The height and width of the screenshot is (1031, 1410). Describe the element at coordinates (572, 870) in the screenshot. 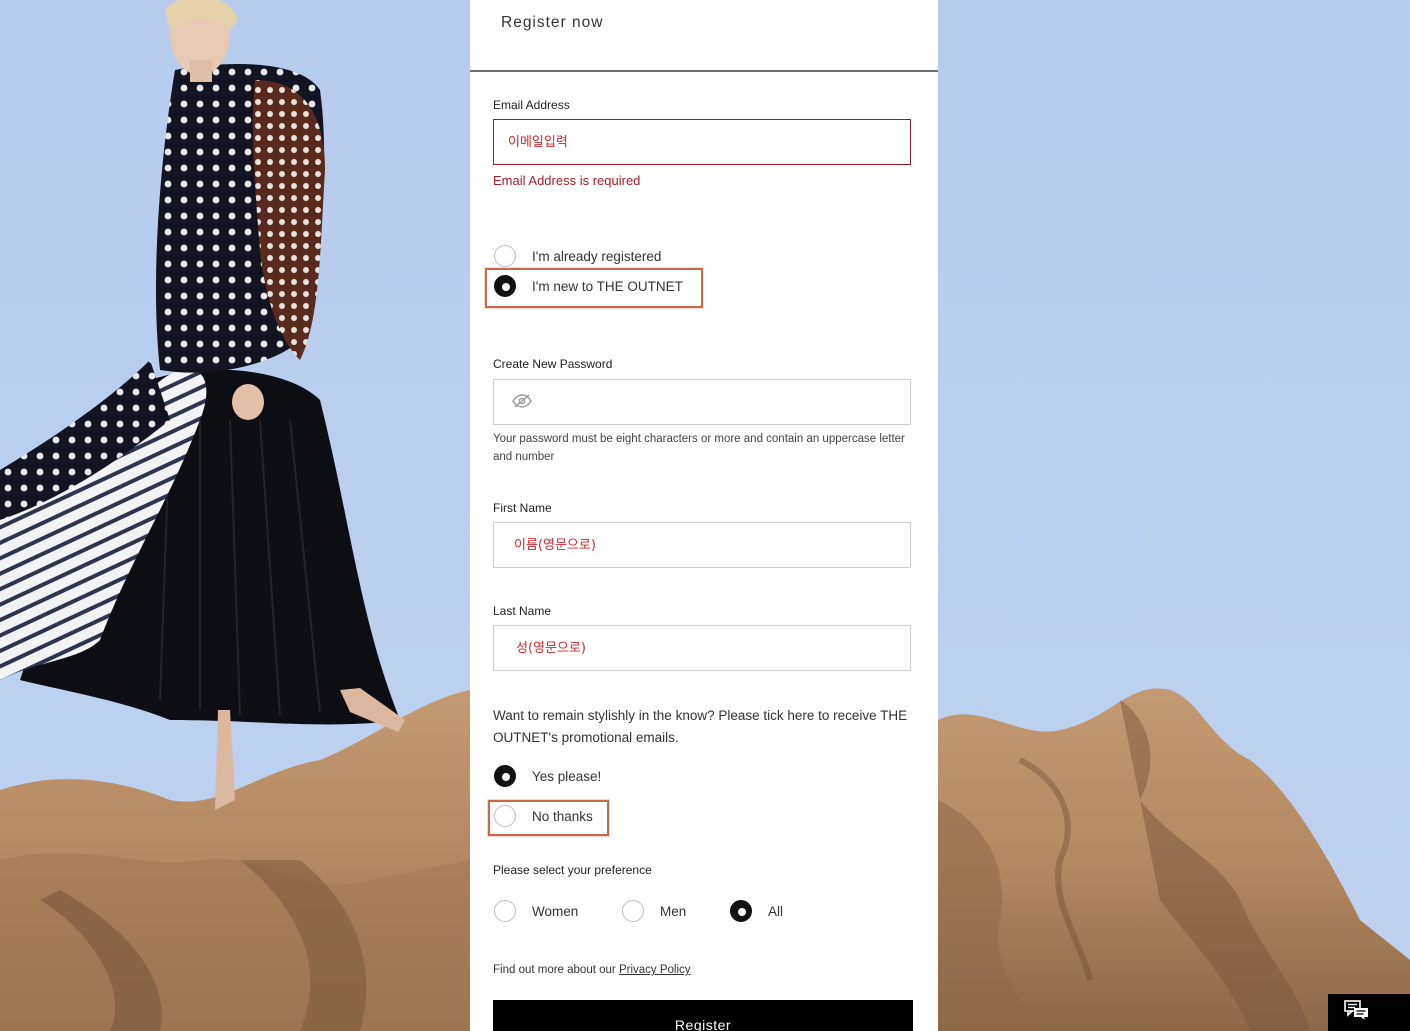

I see `preference-label: Please select your preference` at that location.